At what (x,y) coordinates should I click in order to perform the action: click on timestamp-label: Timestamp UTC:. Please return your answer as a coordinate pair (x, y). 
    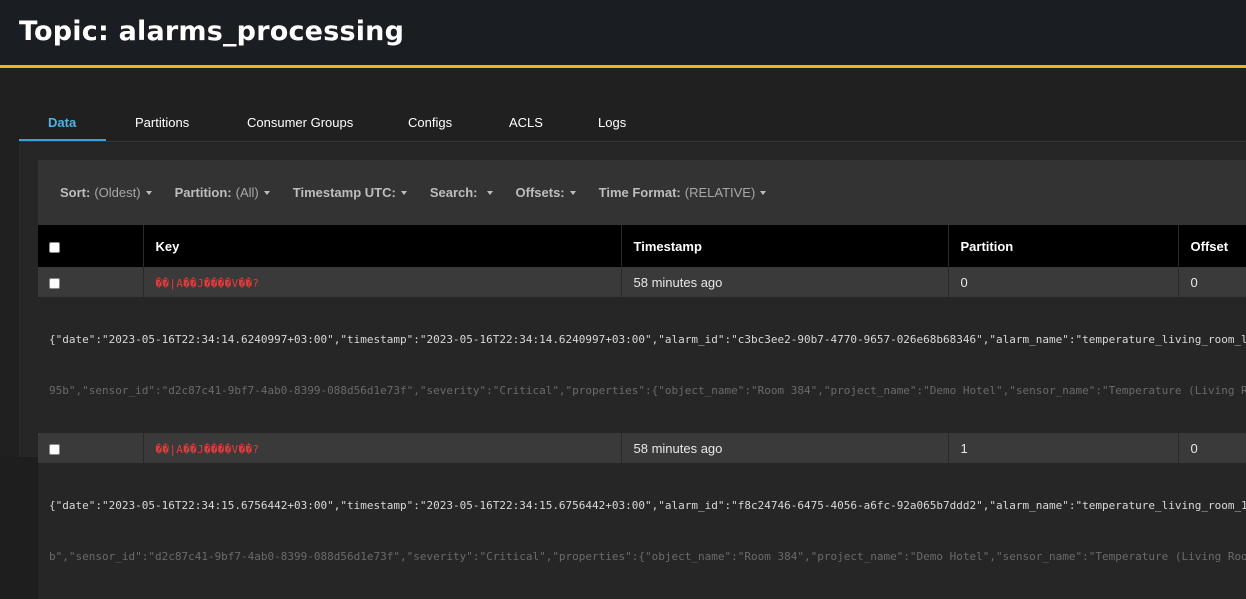
    Looking at the image, I should click on (344, 192).